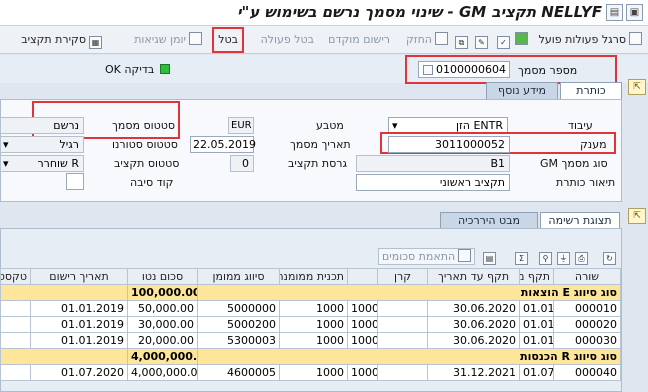 This screenshot has height=392, width=648. I want to click on log-icon, so click(195, 38).